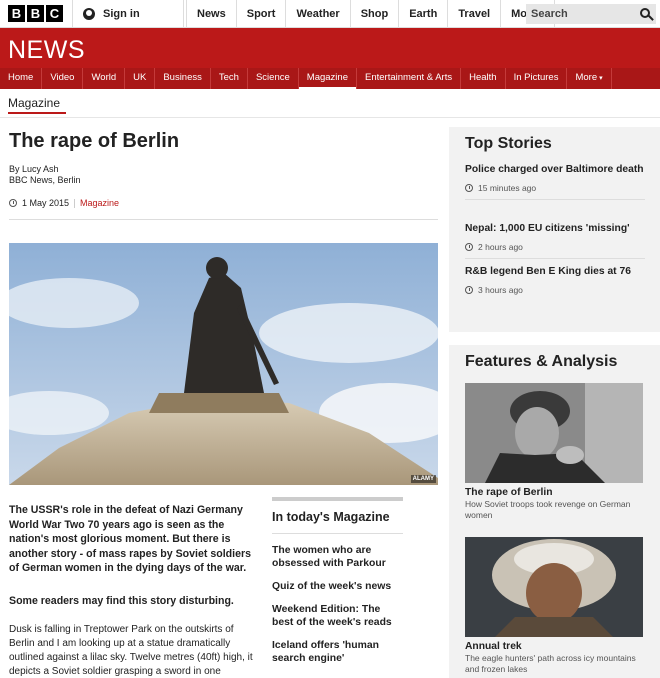 The image size is (660, 678). What do you see at coordinates (555, 188) in the screenshot?
I see `top-story-time: 15 minutes ago` at bounding box center [555, 188].